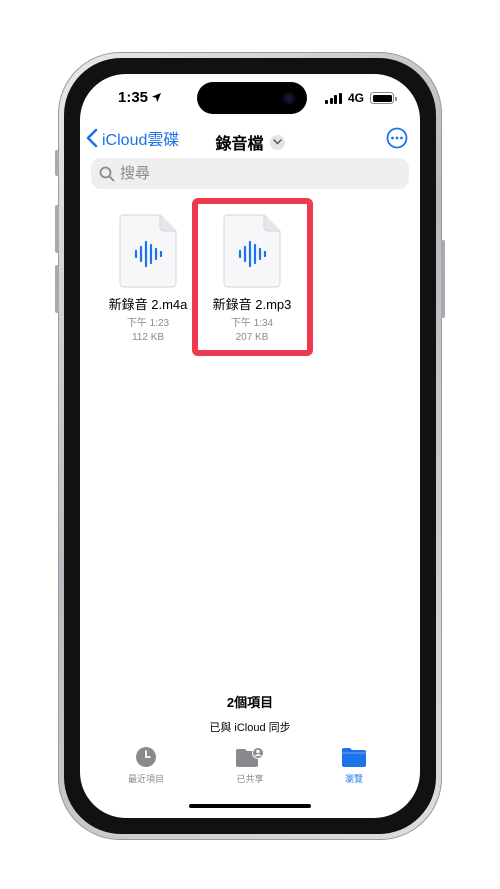  I want to click on tab-label: 最近項目, so click(145, 779).